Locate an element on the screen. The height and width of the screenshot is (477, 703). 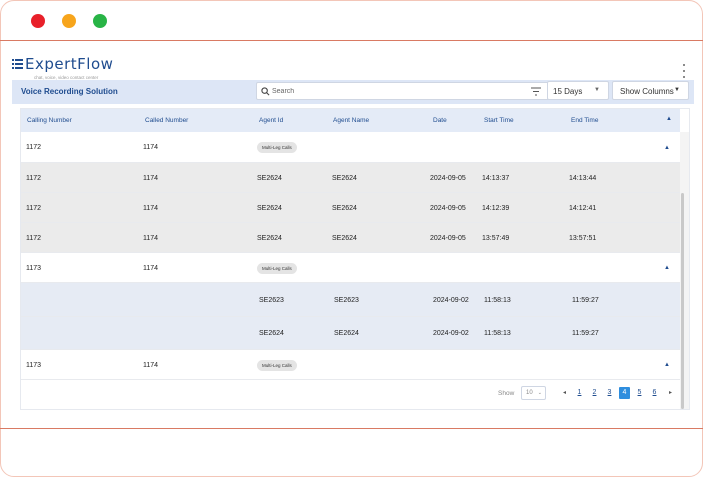
column-header-date: Date is located at coordinates (440, 120).